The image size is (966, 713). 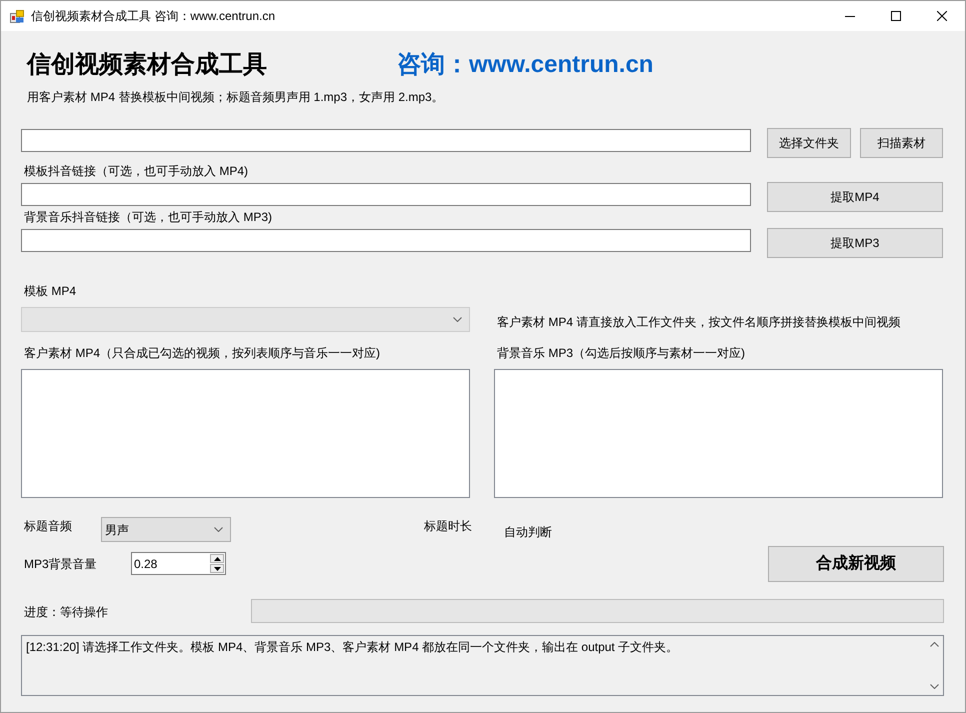 What do you see at coordinates (856, 564) in the screenshot?
I see `compose-button: 合成新视频` at bounding box center [856, 564].